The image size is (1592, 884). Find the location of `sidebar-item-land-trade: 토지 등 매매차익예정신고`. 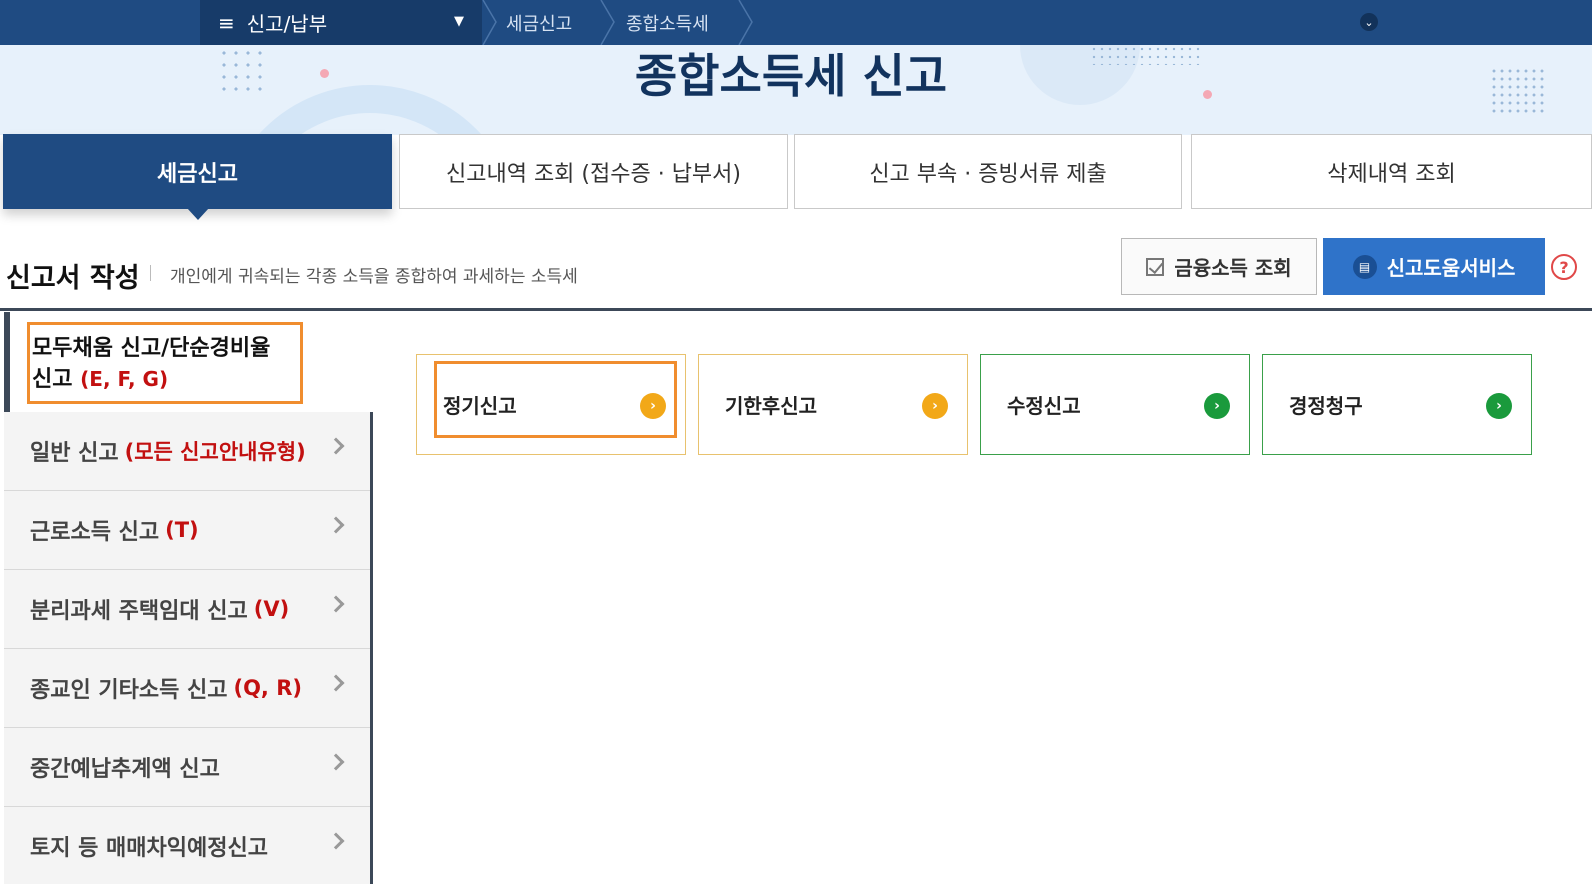

sidebar-item-land-trade: 토지 등 매매차익예정신고 is located at coordinates (187, 845).